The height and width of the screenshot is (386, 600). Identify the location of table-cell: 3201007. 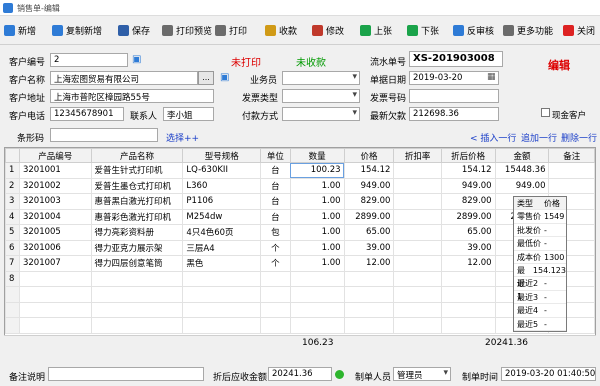
(55, 263).